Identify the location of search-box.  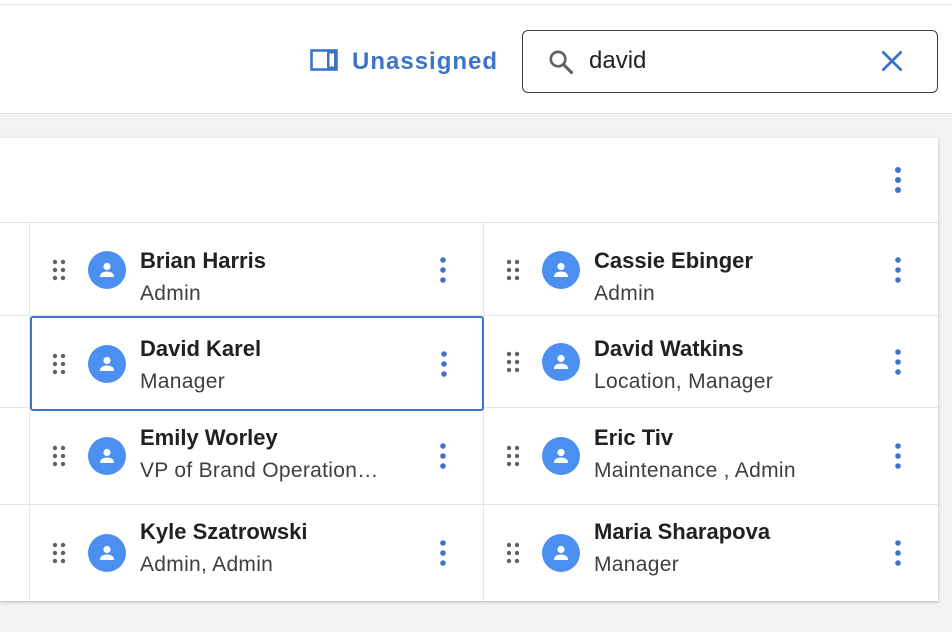
(730, 61).